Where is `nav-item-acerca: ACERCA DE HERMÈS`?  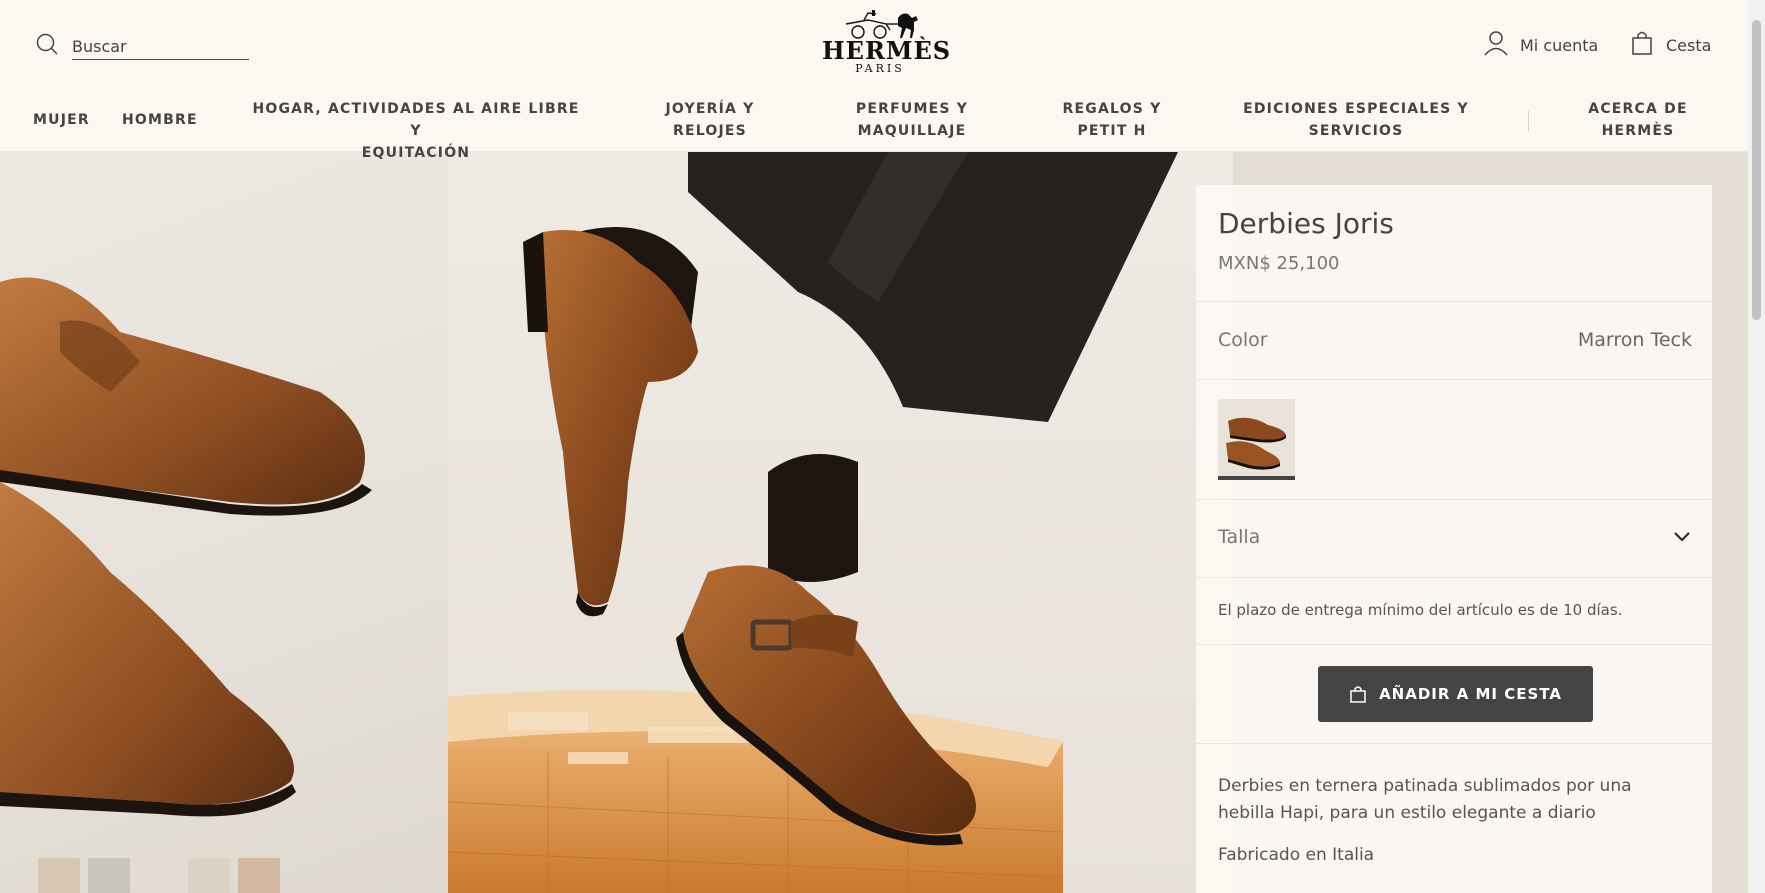 nav-item-acerca: ACERCA DE HERMÈS is located at coordinates (1638, 120).